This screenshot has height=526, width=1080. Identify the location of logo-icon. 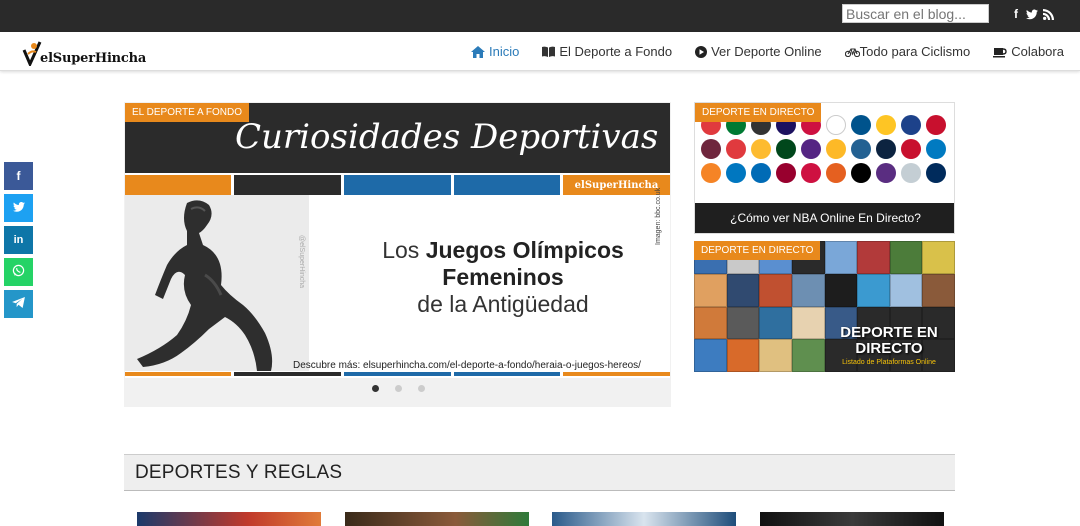
(32, 54).